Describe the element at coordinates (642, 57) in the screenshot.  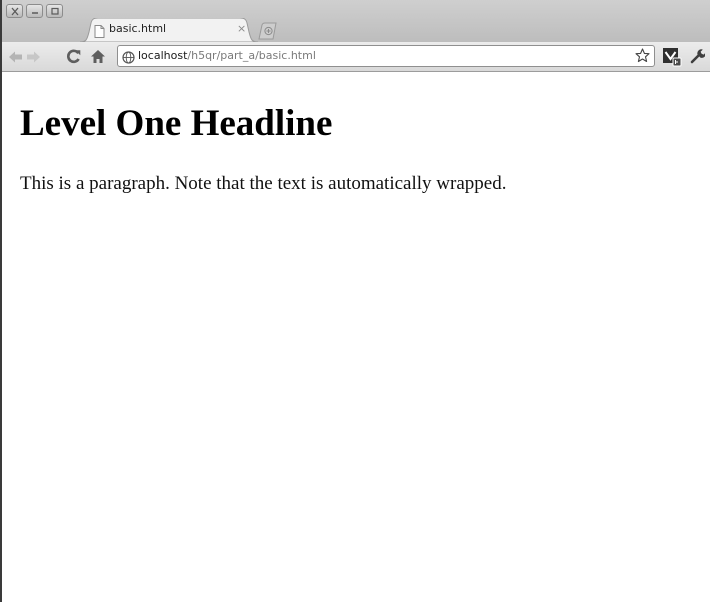
I see `star-icon` at that location.